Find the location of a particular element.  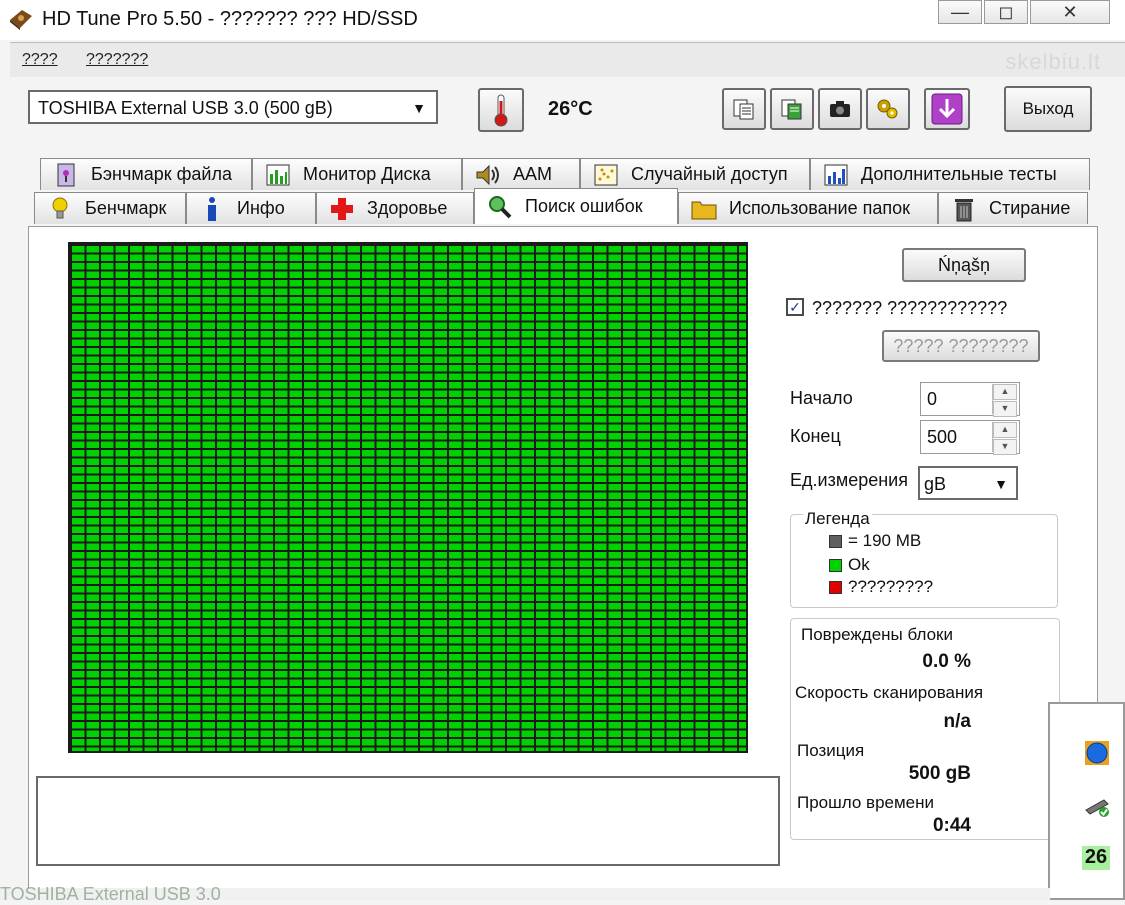

unit-value: gB is located at coordinates (935, 484).